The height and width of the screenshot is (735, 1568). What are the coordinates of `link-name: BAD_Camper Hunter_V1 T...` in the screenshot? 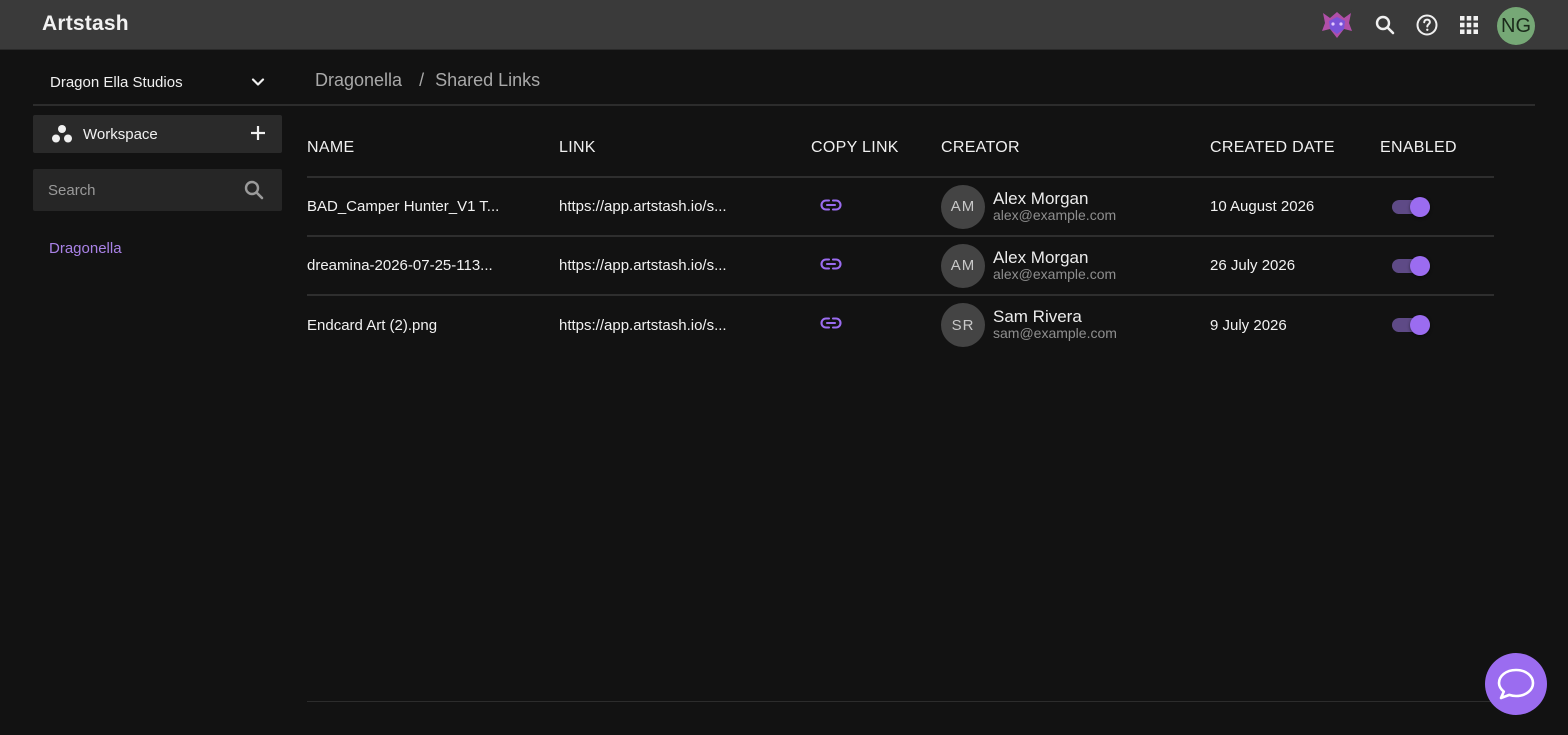 It's located at (403, 207).